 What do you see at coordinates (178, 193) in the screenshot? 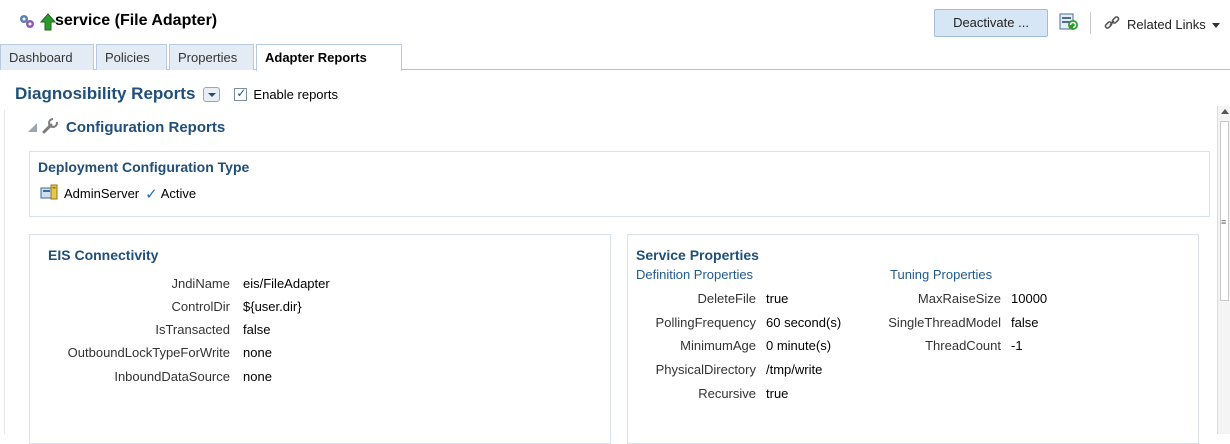
I see `server-status: Active` at bounding box center [178, 193].